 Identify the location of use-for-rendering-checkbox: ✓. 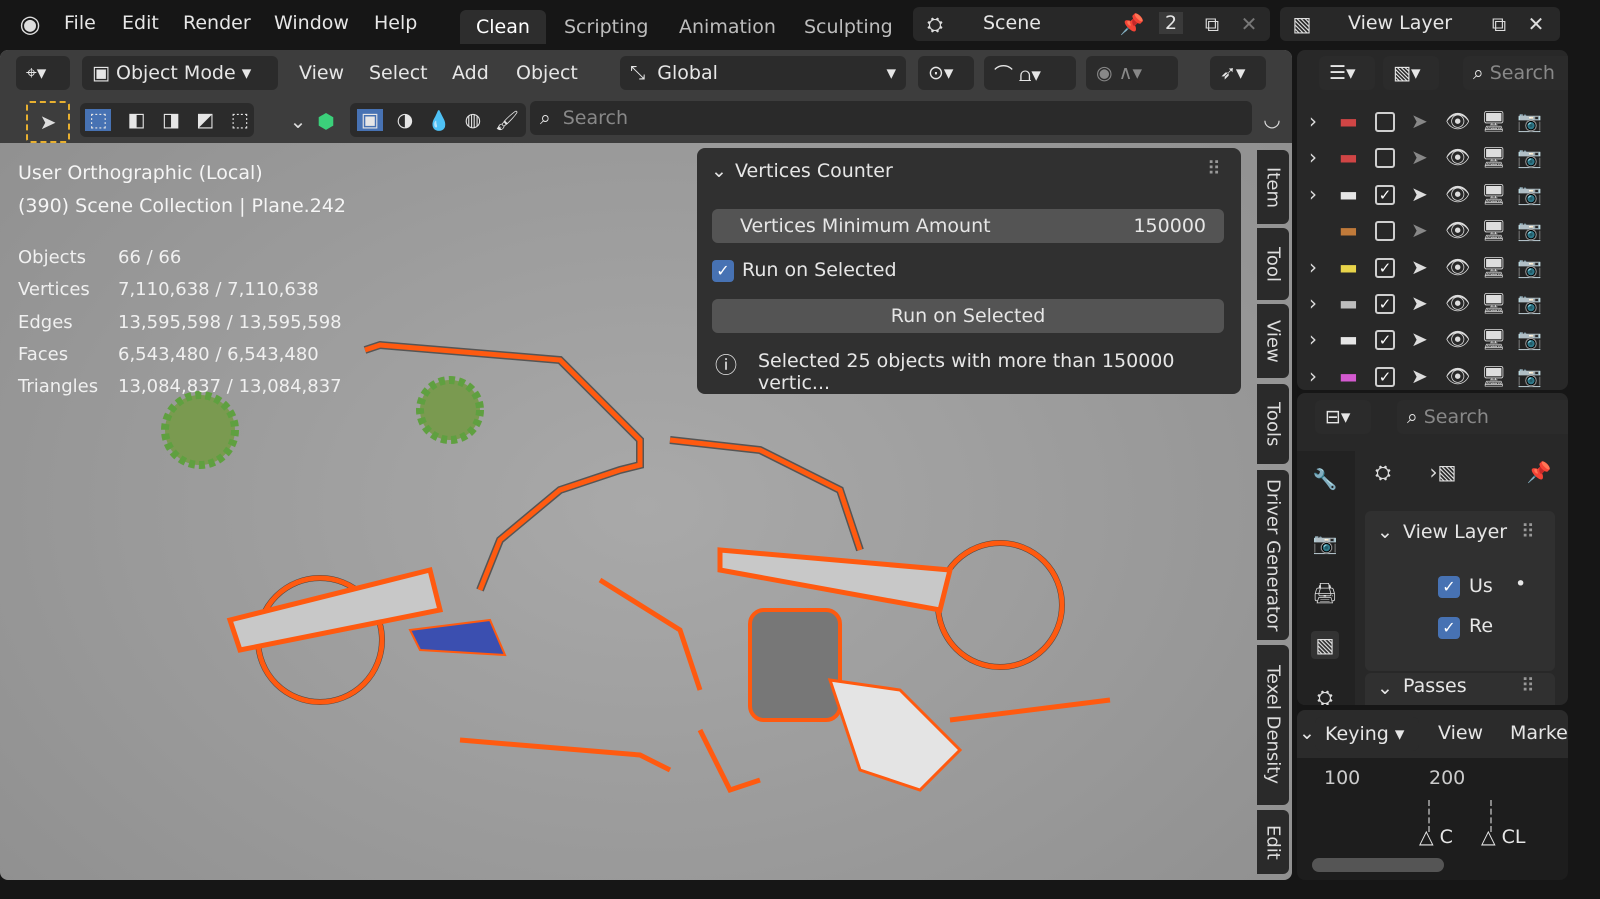
(1449, 587).